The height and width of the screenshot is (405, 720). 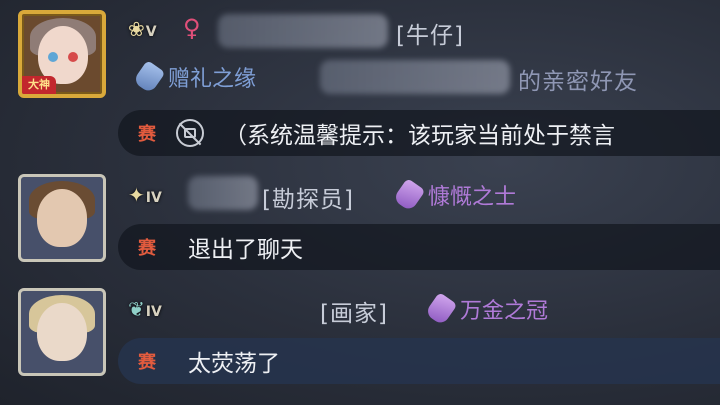 I want to click on no-speaking-icon, so click(x=190, y=133).